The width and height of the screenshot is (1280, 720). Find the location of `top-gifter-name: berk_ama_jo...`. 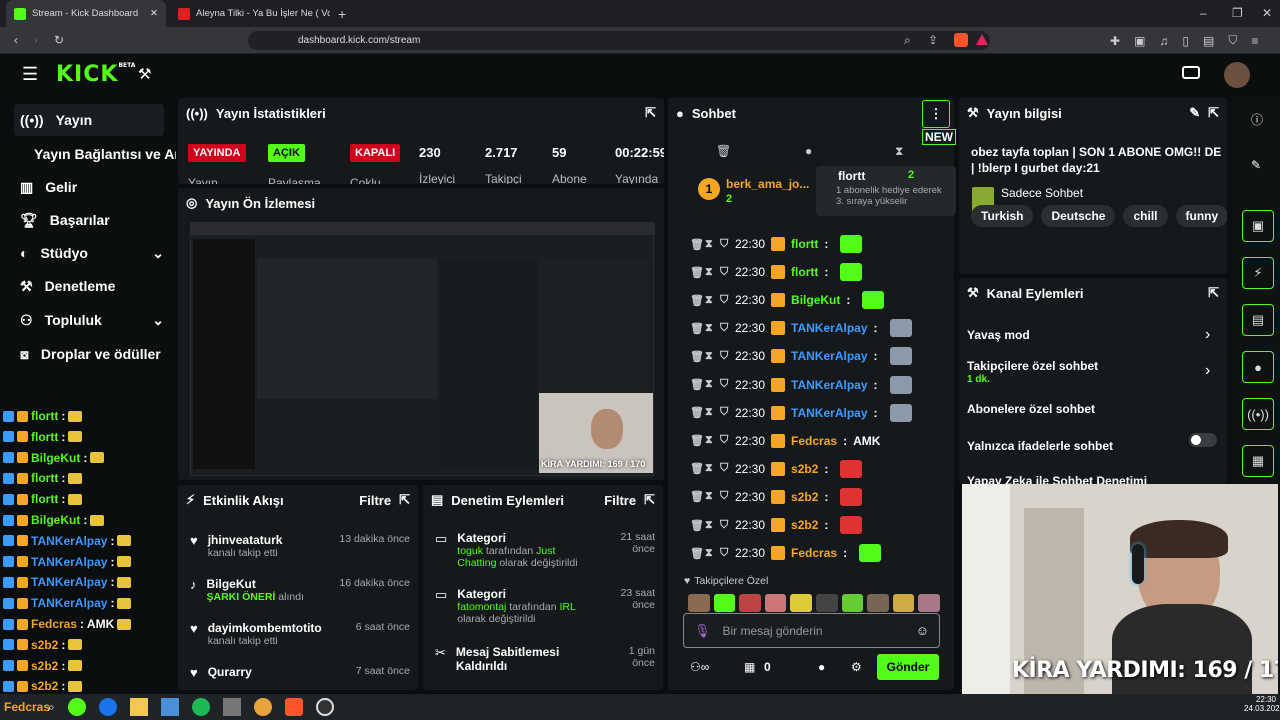

top-gifter-name: berk_ama_jo... is located at coordinates (769, 184).